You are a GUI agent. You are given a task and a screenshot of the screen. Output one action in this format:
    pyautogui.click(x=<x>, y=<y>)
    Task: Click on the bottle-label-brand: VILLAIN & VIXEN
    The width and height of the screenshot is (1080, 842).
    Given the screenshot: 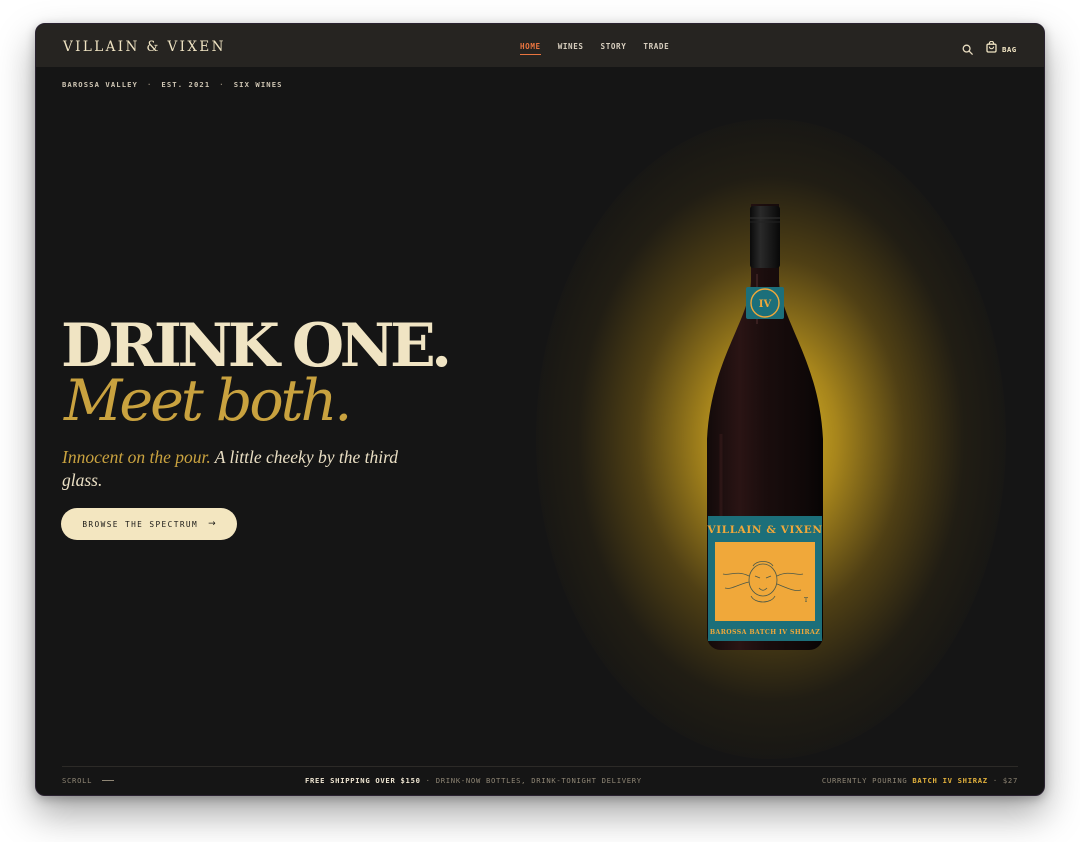 What is the action you would take?
    pyautogui.click(x=764, y=530)
    